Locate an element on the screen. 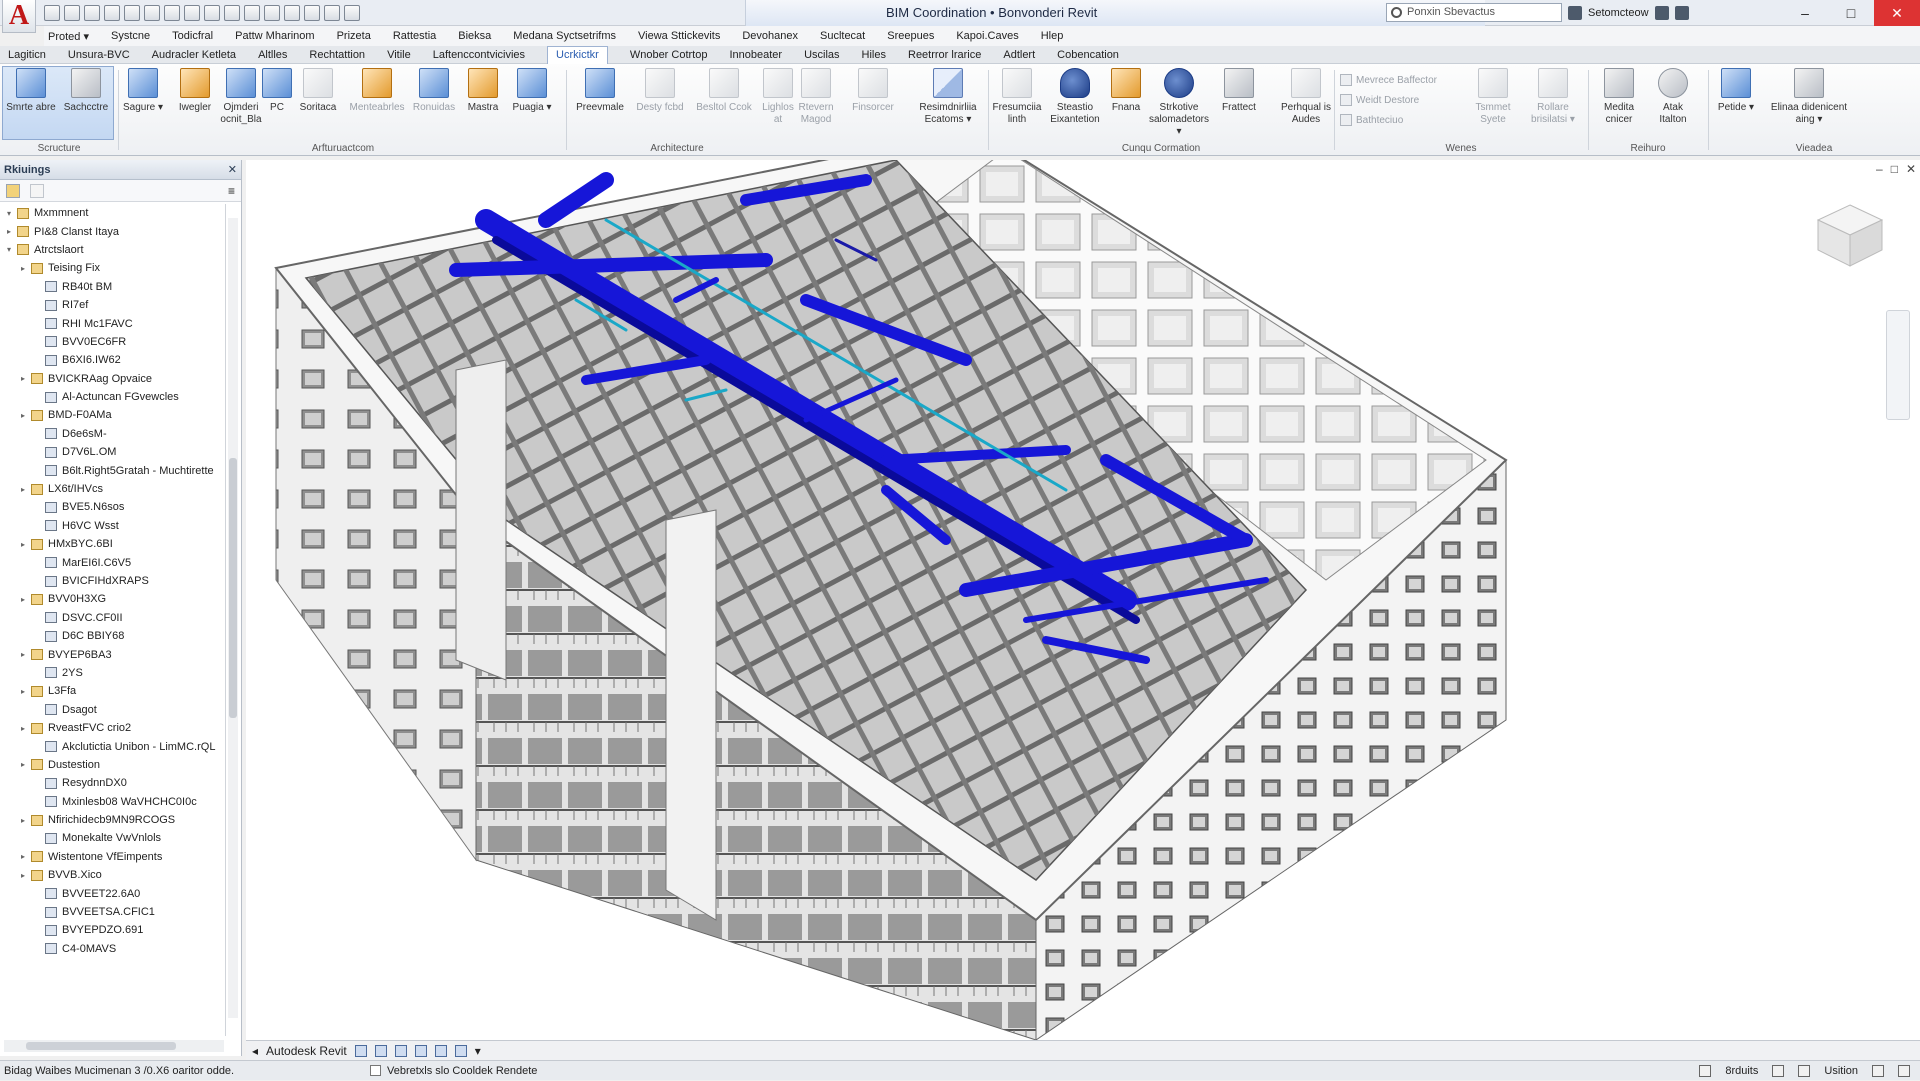 This screenshot has width=1920, height=1081. tree-item: 2YS is located at coordinates (112, 673).